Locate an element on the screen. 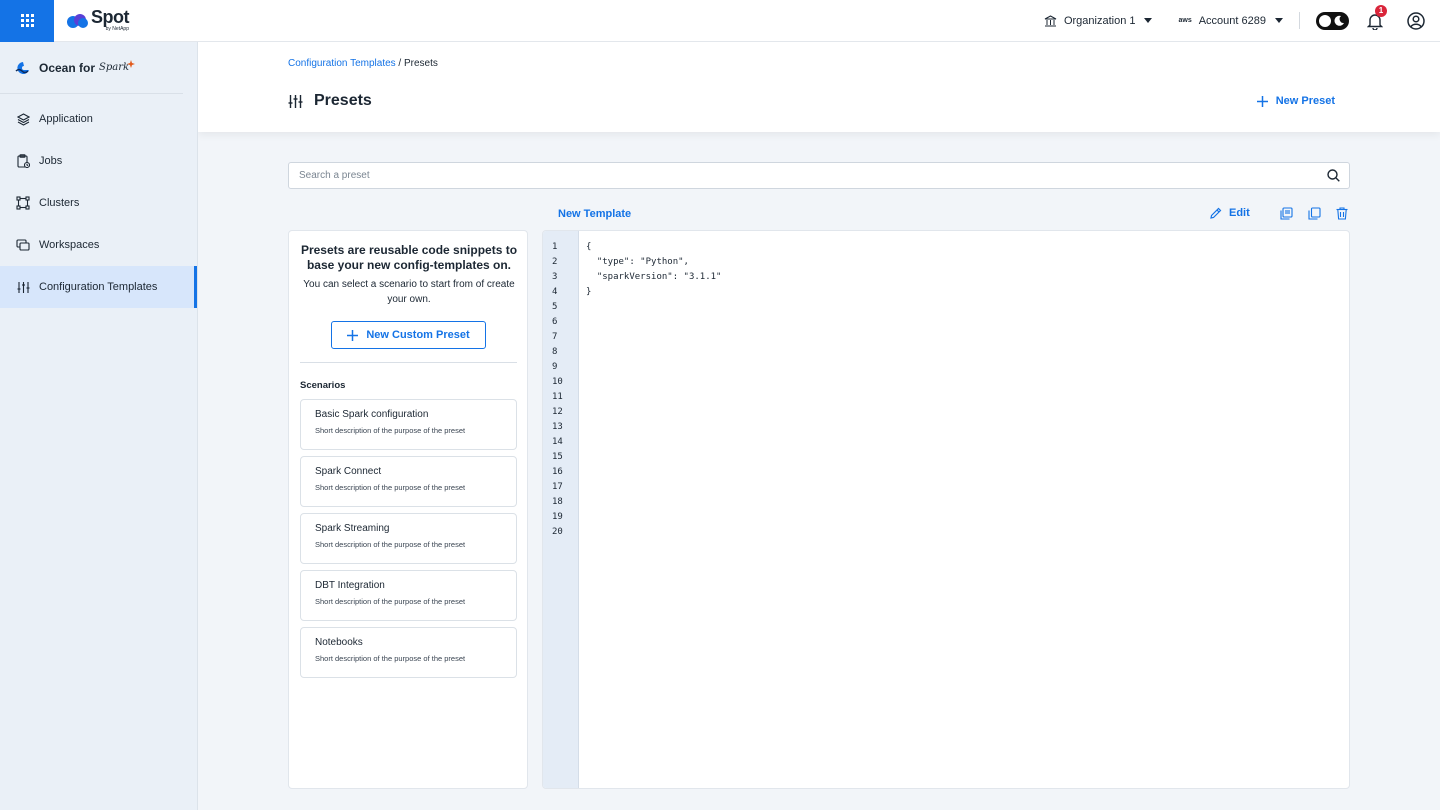 The height and width of the screenshot is (810, 1440). edit-label: Edit is located at coordinates (1239, 213).